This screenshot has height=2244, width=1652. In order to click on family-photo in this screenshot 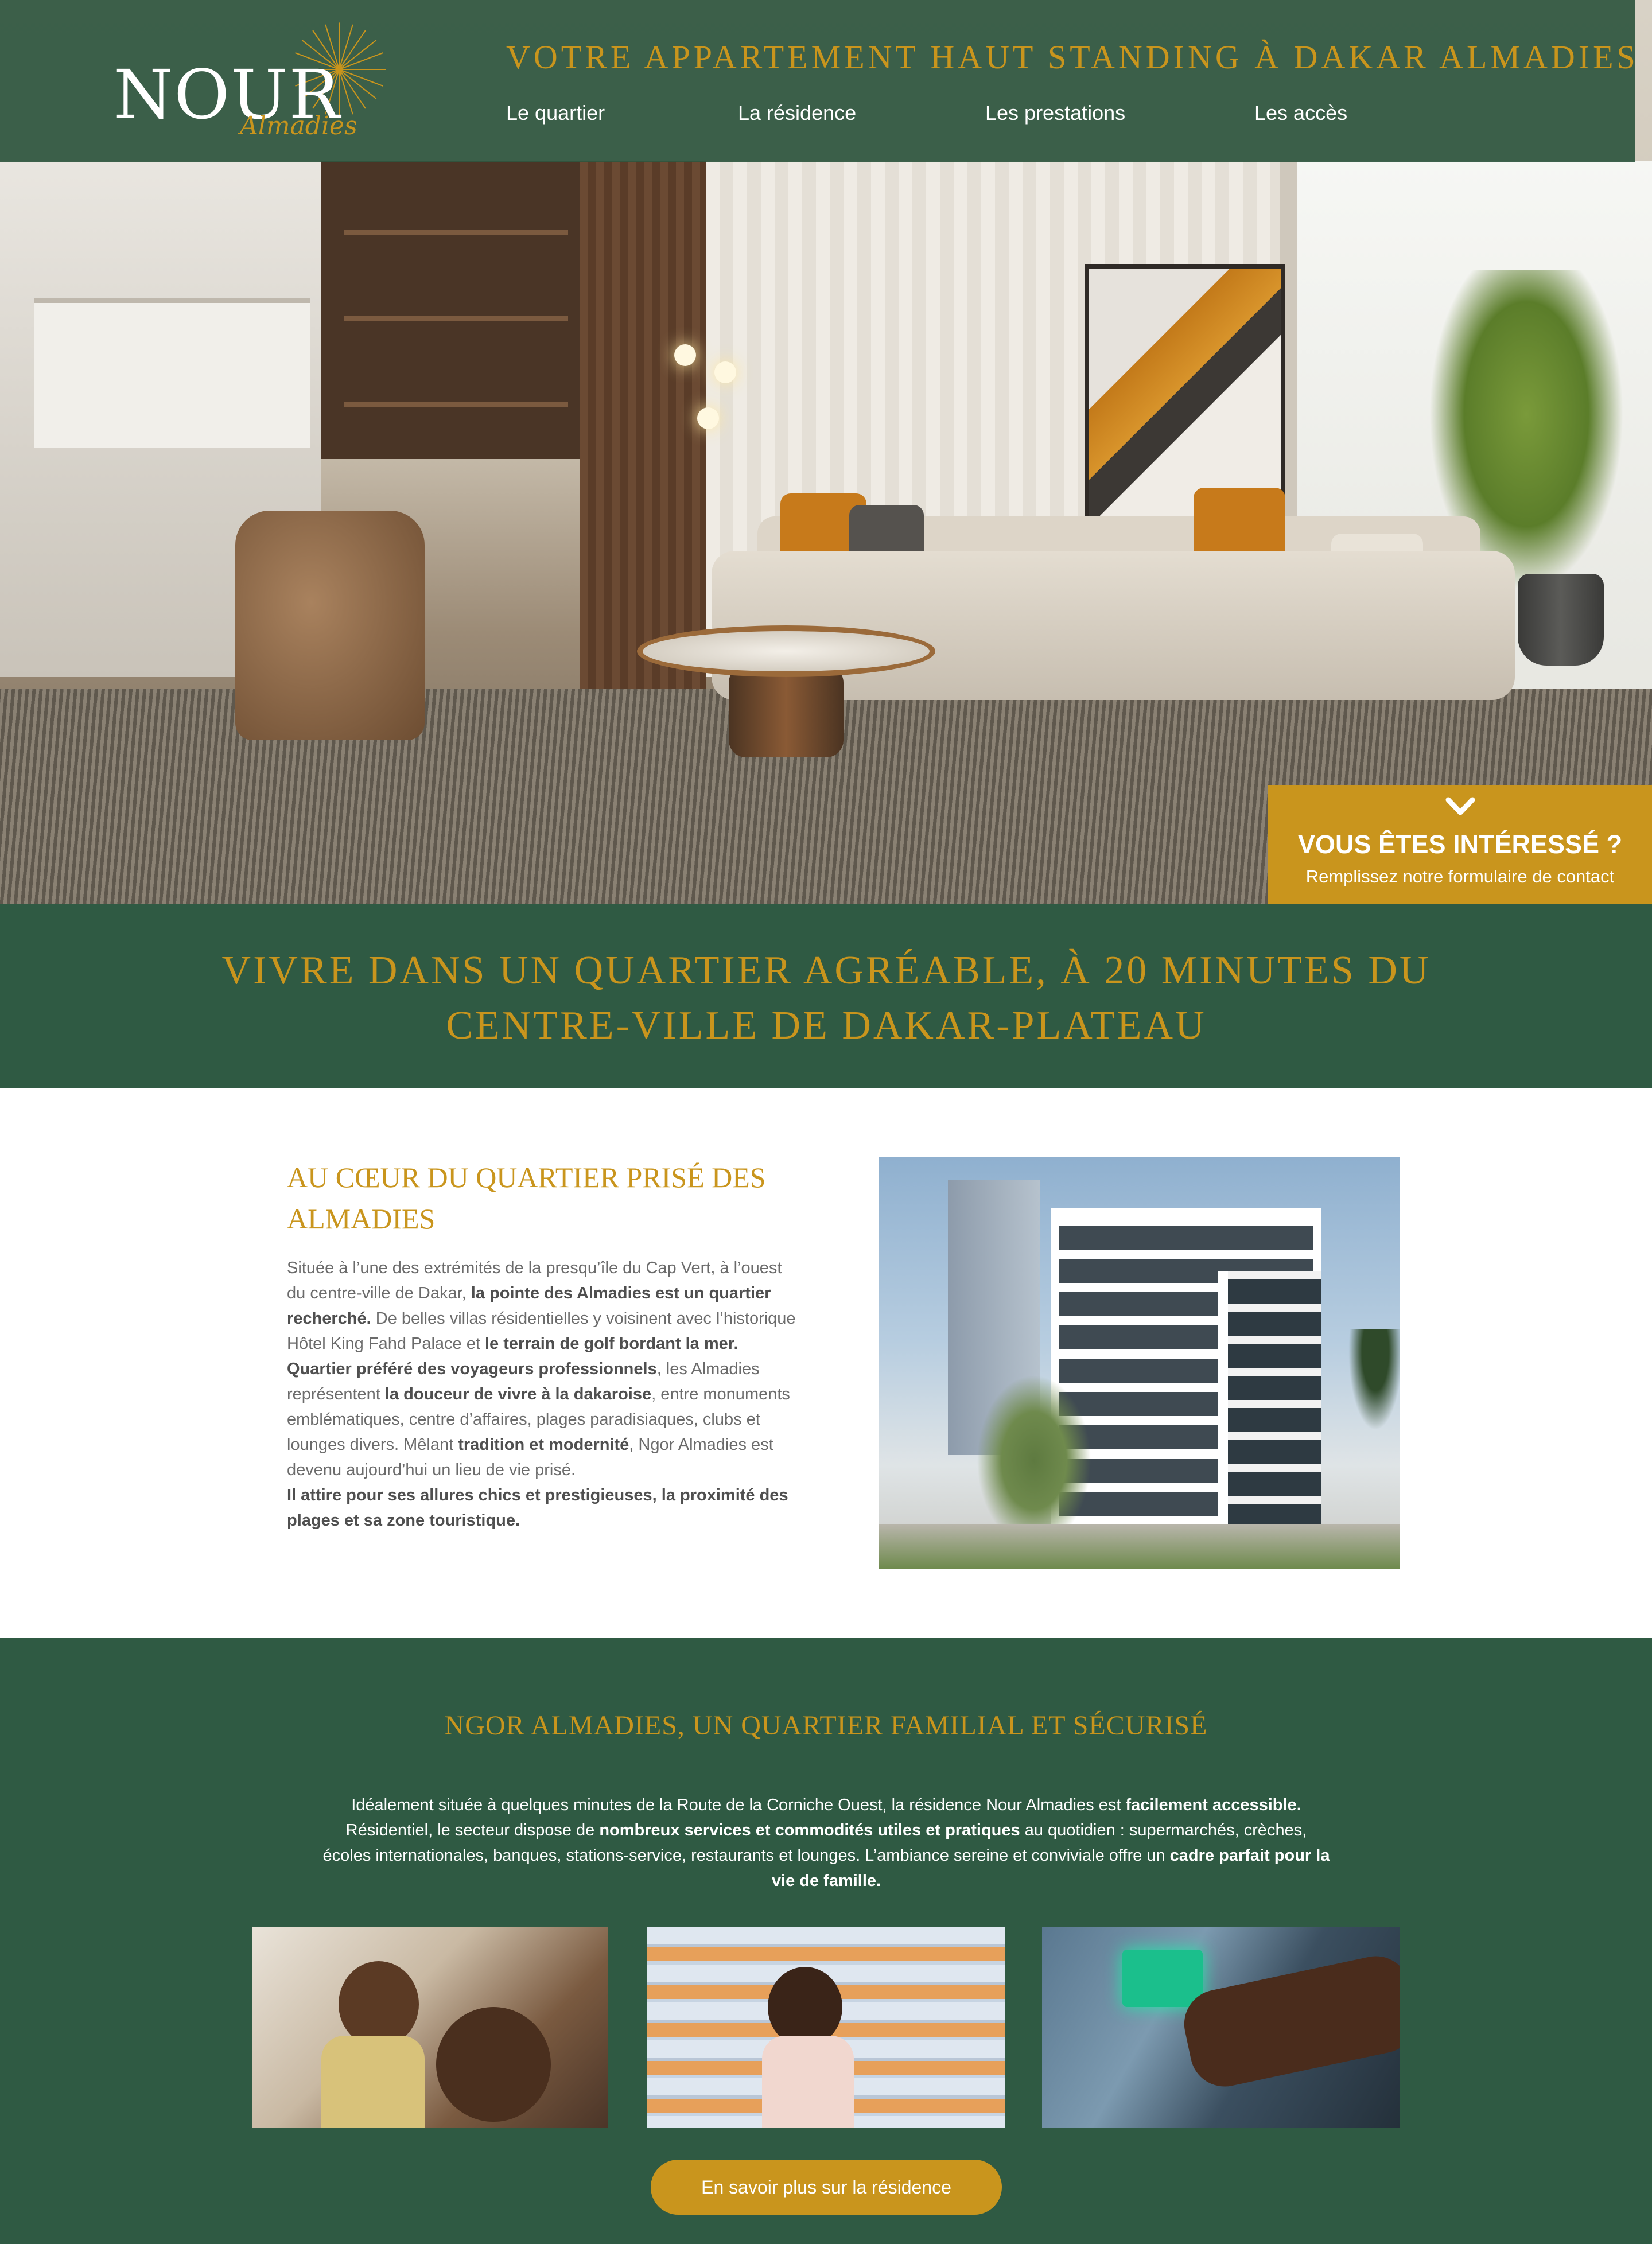, I will do `click(430, 2027)`.